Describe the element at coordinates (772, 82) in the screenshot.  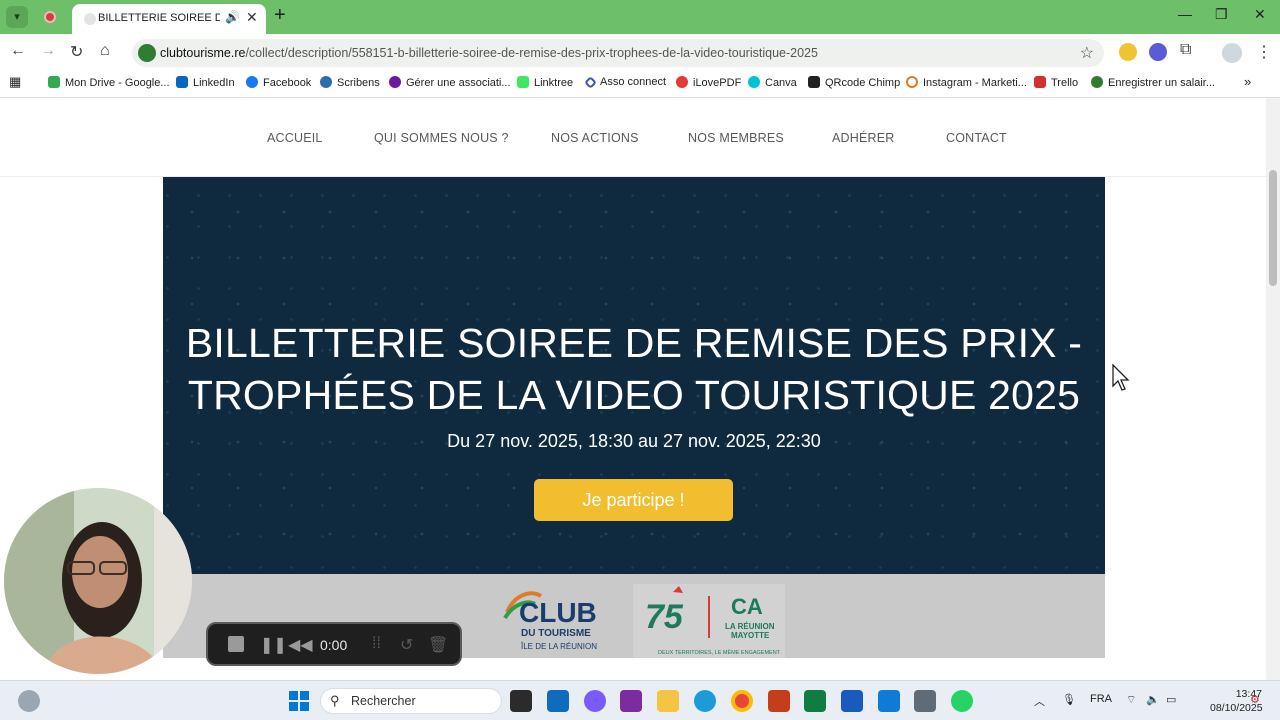
I see `bookmark-item: Canva` at that location.